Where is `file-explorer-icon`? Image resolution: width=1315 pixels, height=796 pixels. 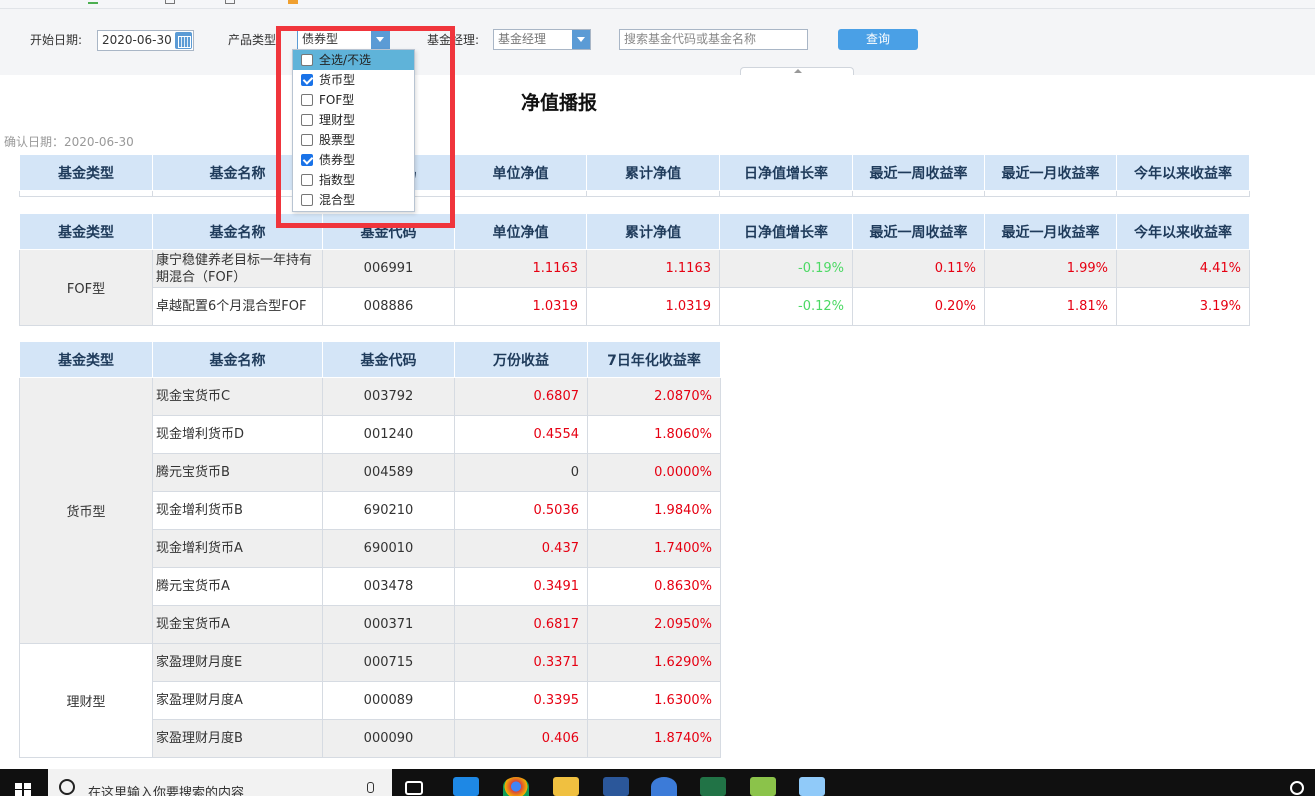 file-explorer-icon is located at coordinates (566, 786).